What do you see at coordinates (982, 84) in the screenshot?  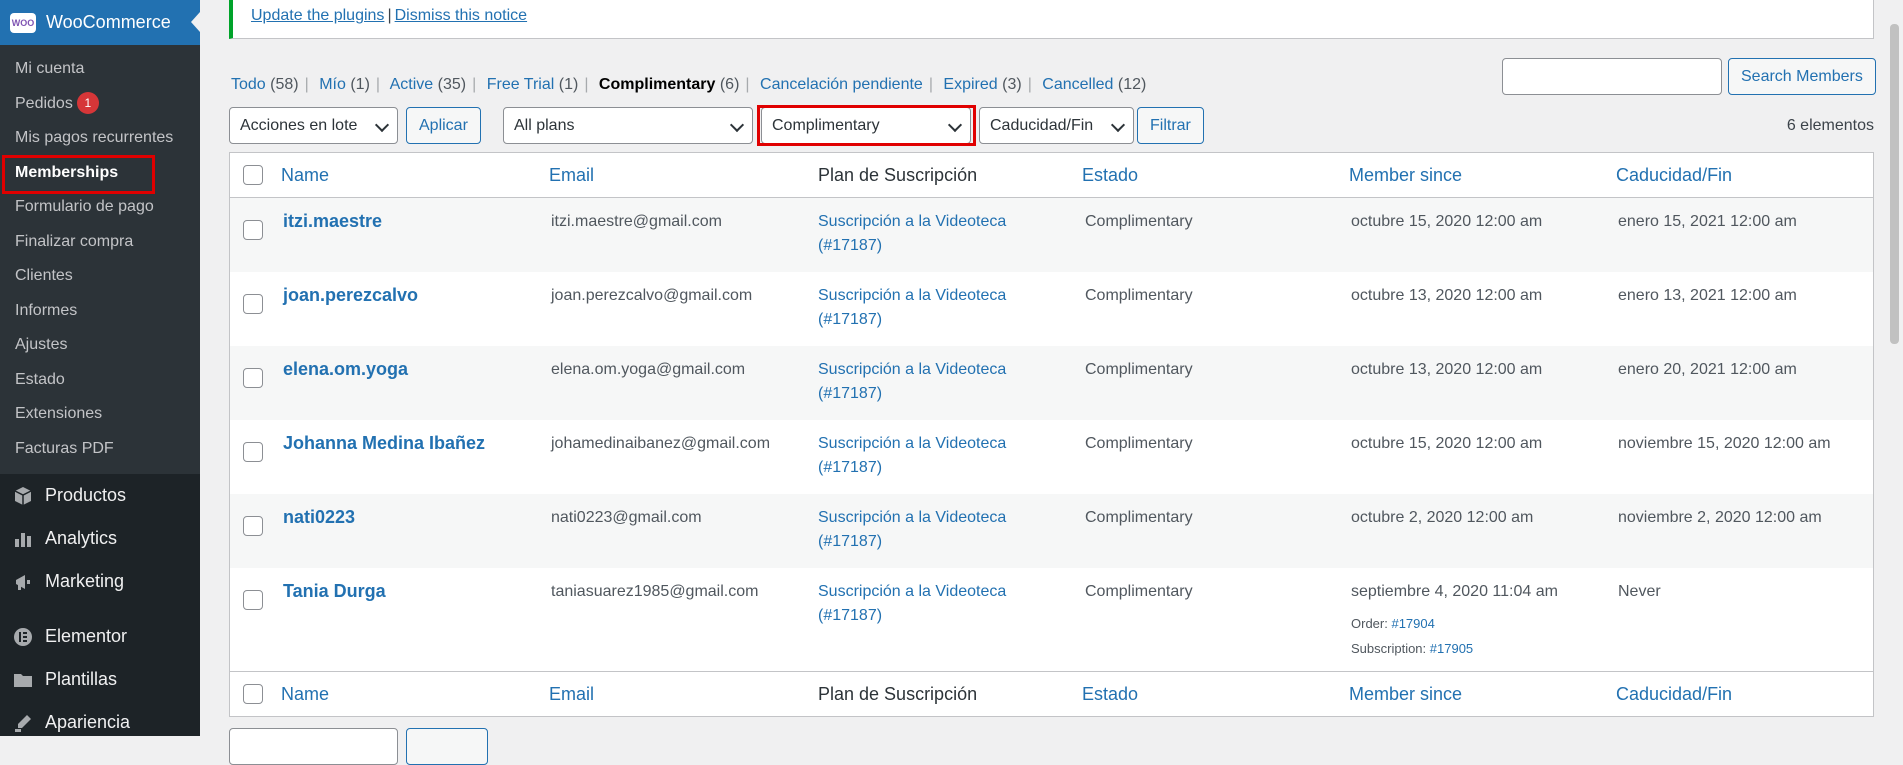 I see `view-expired: Expired (3)` at bounding box center [982, 84].